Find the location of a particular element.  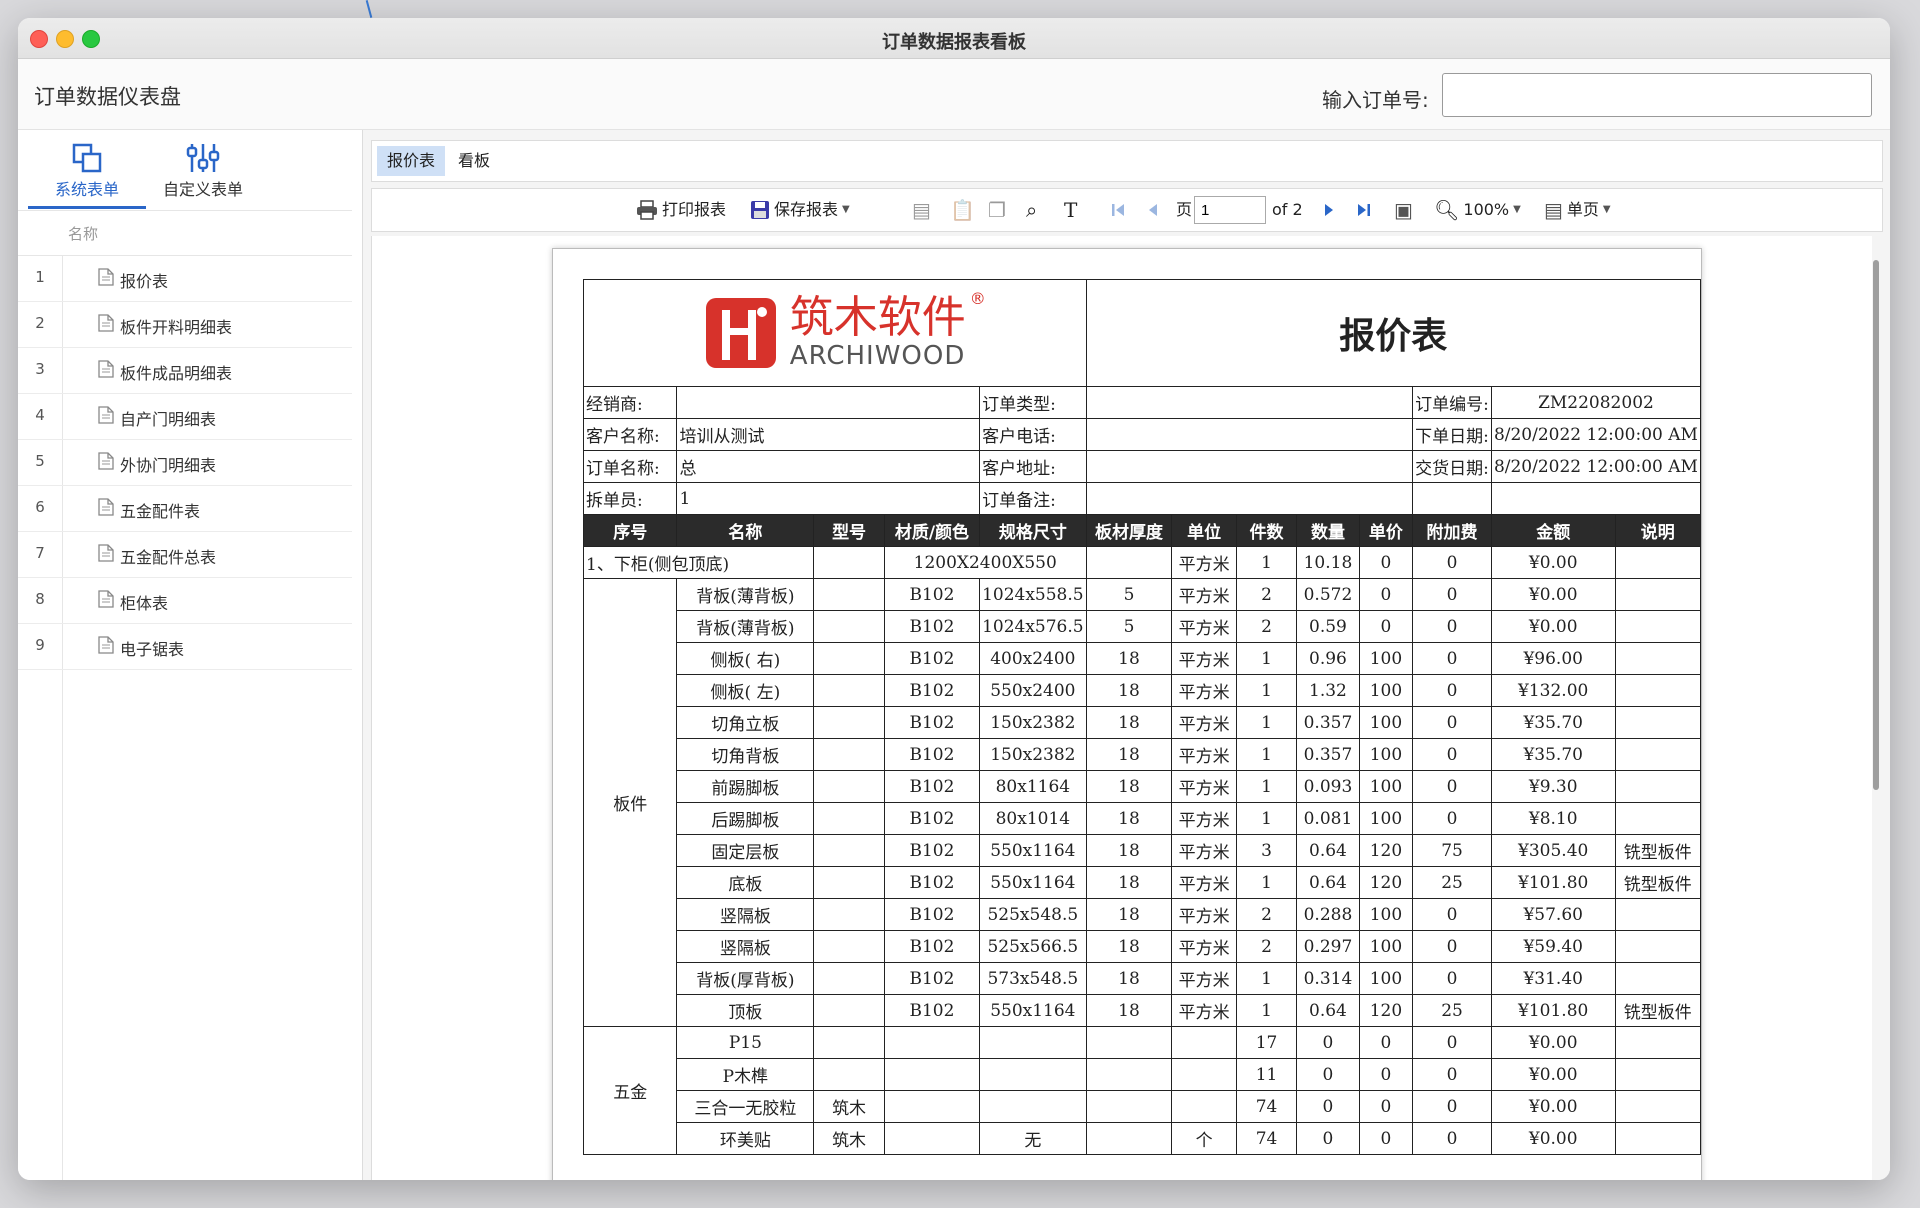

sidebar-item: 4 自产门明细表 is located at coordinates (185, 417).